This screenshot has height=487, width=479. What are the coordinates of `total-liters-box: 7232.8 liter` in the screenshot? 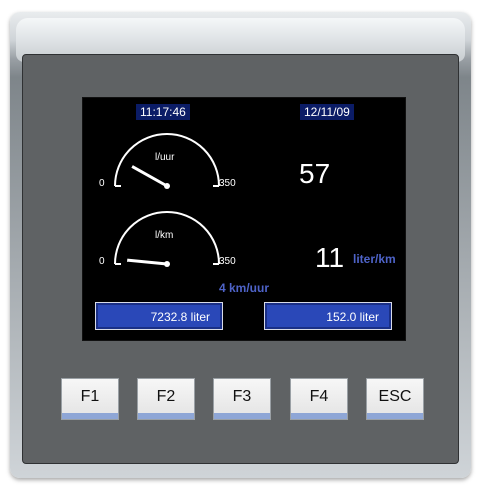 It's located at (159, 316).